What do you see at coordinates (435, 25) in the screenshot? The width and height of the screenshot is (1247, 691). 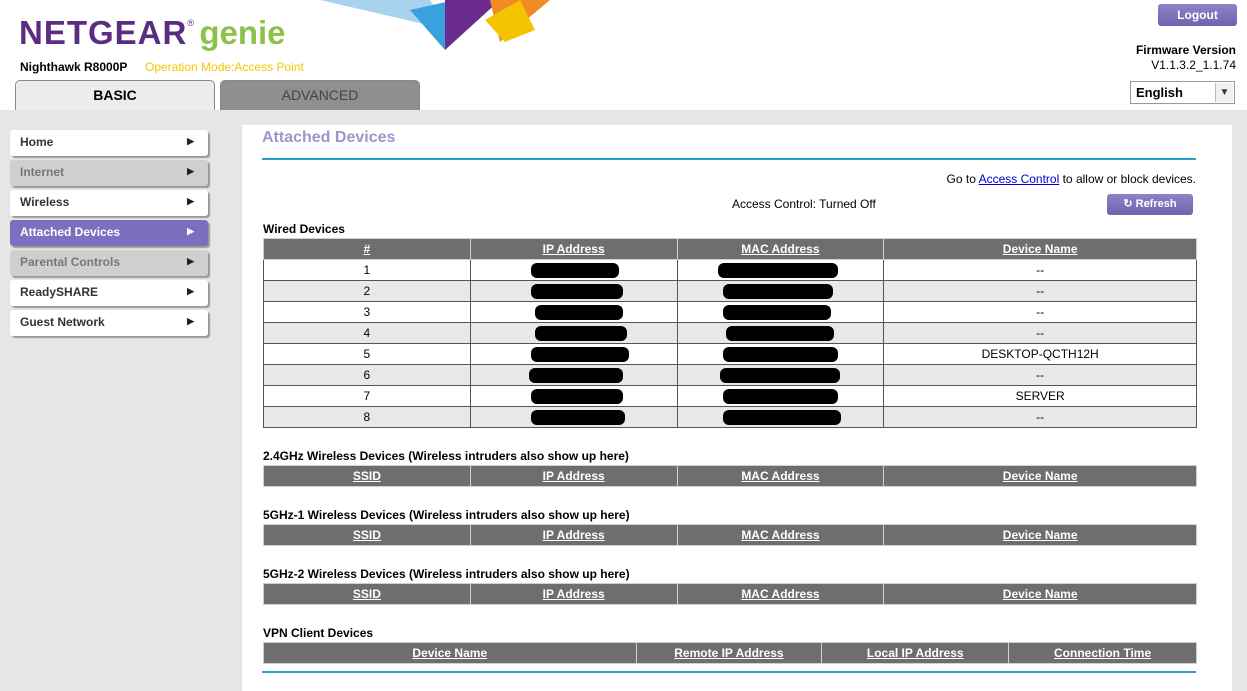 I see `decorative-shapes-icon` at bounding box center [435, 25].